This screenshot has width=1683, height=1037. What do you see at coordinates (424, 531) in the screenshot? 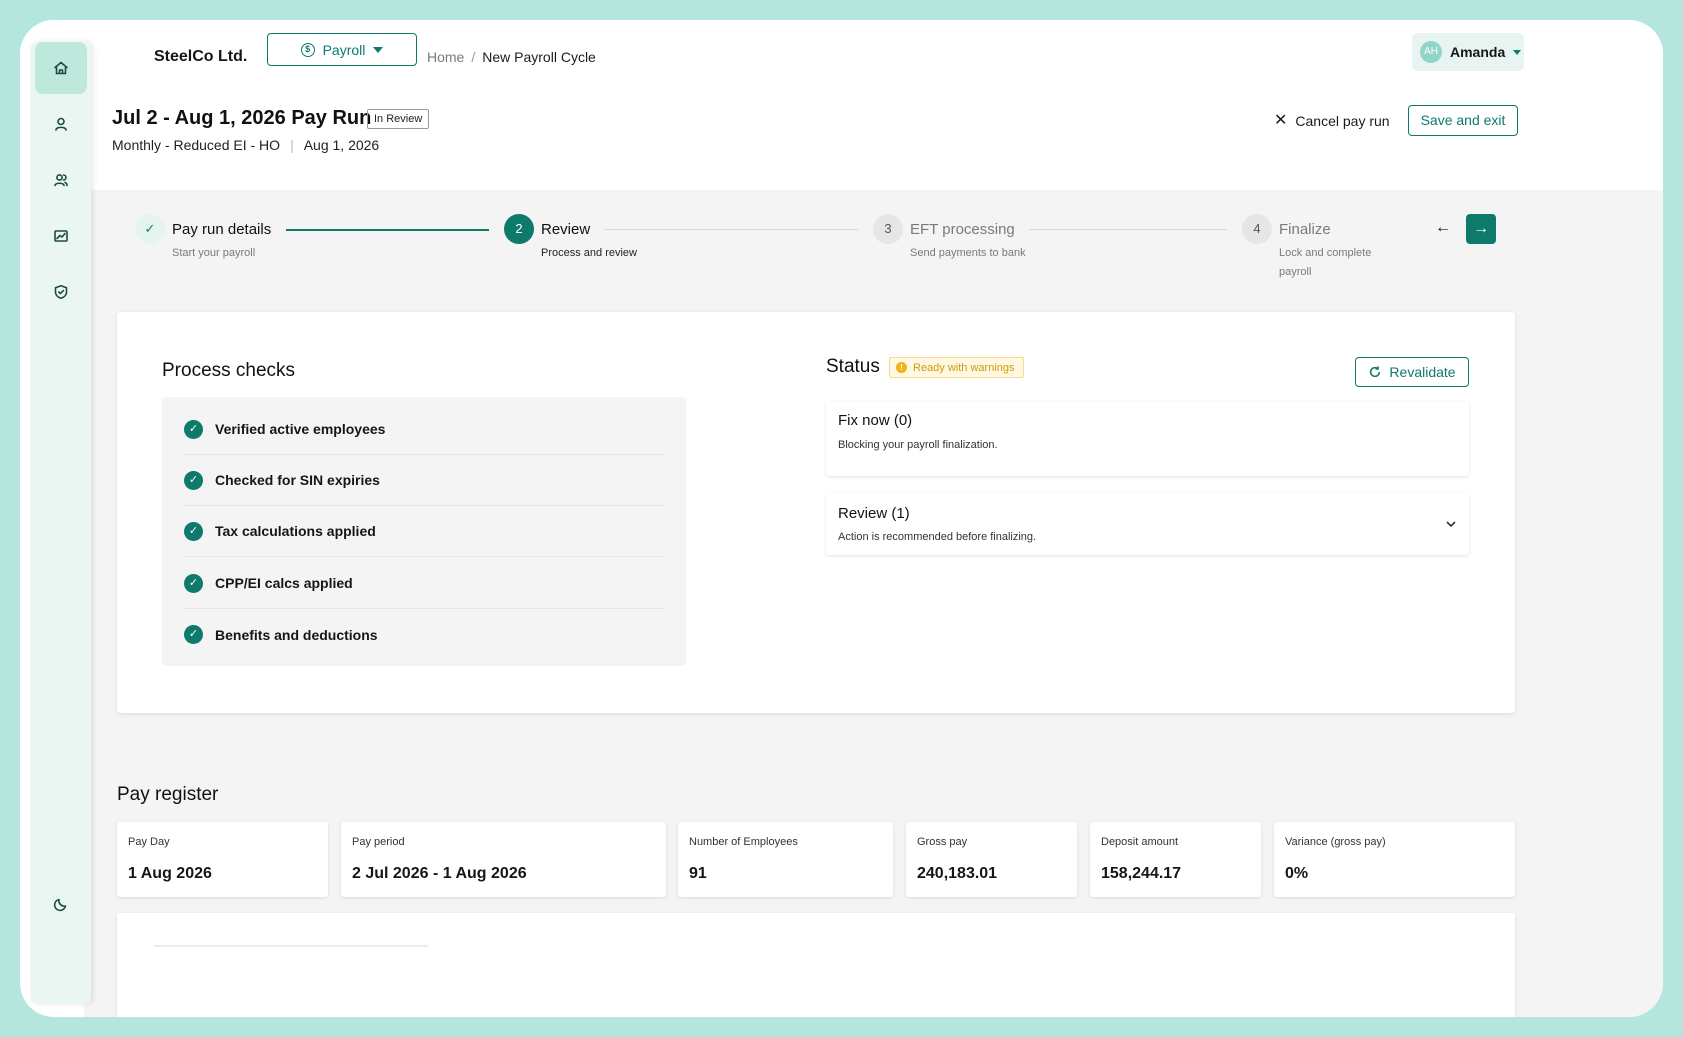
I see `list-item: ✓ Tax calculations applied` at bounding box center [424, 531].